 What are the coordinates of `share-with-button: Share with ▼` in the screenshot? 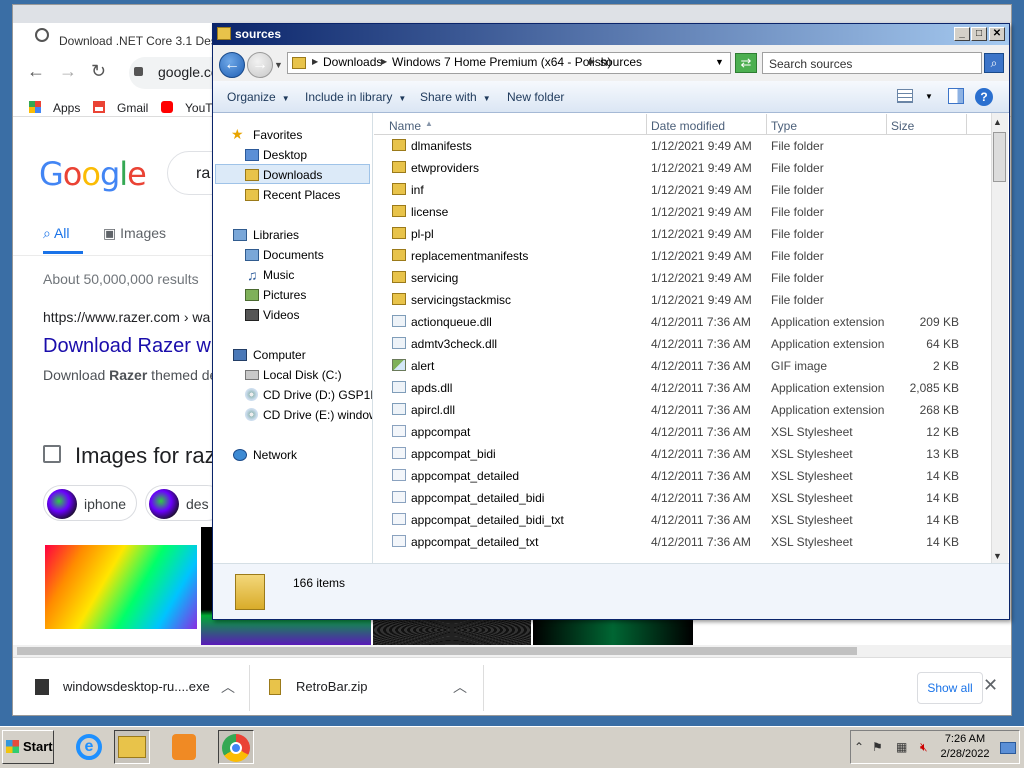 It's located at (455, 97).